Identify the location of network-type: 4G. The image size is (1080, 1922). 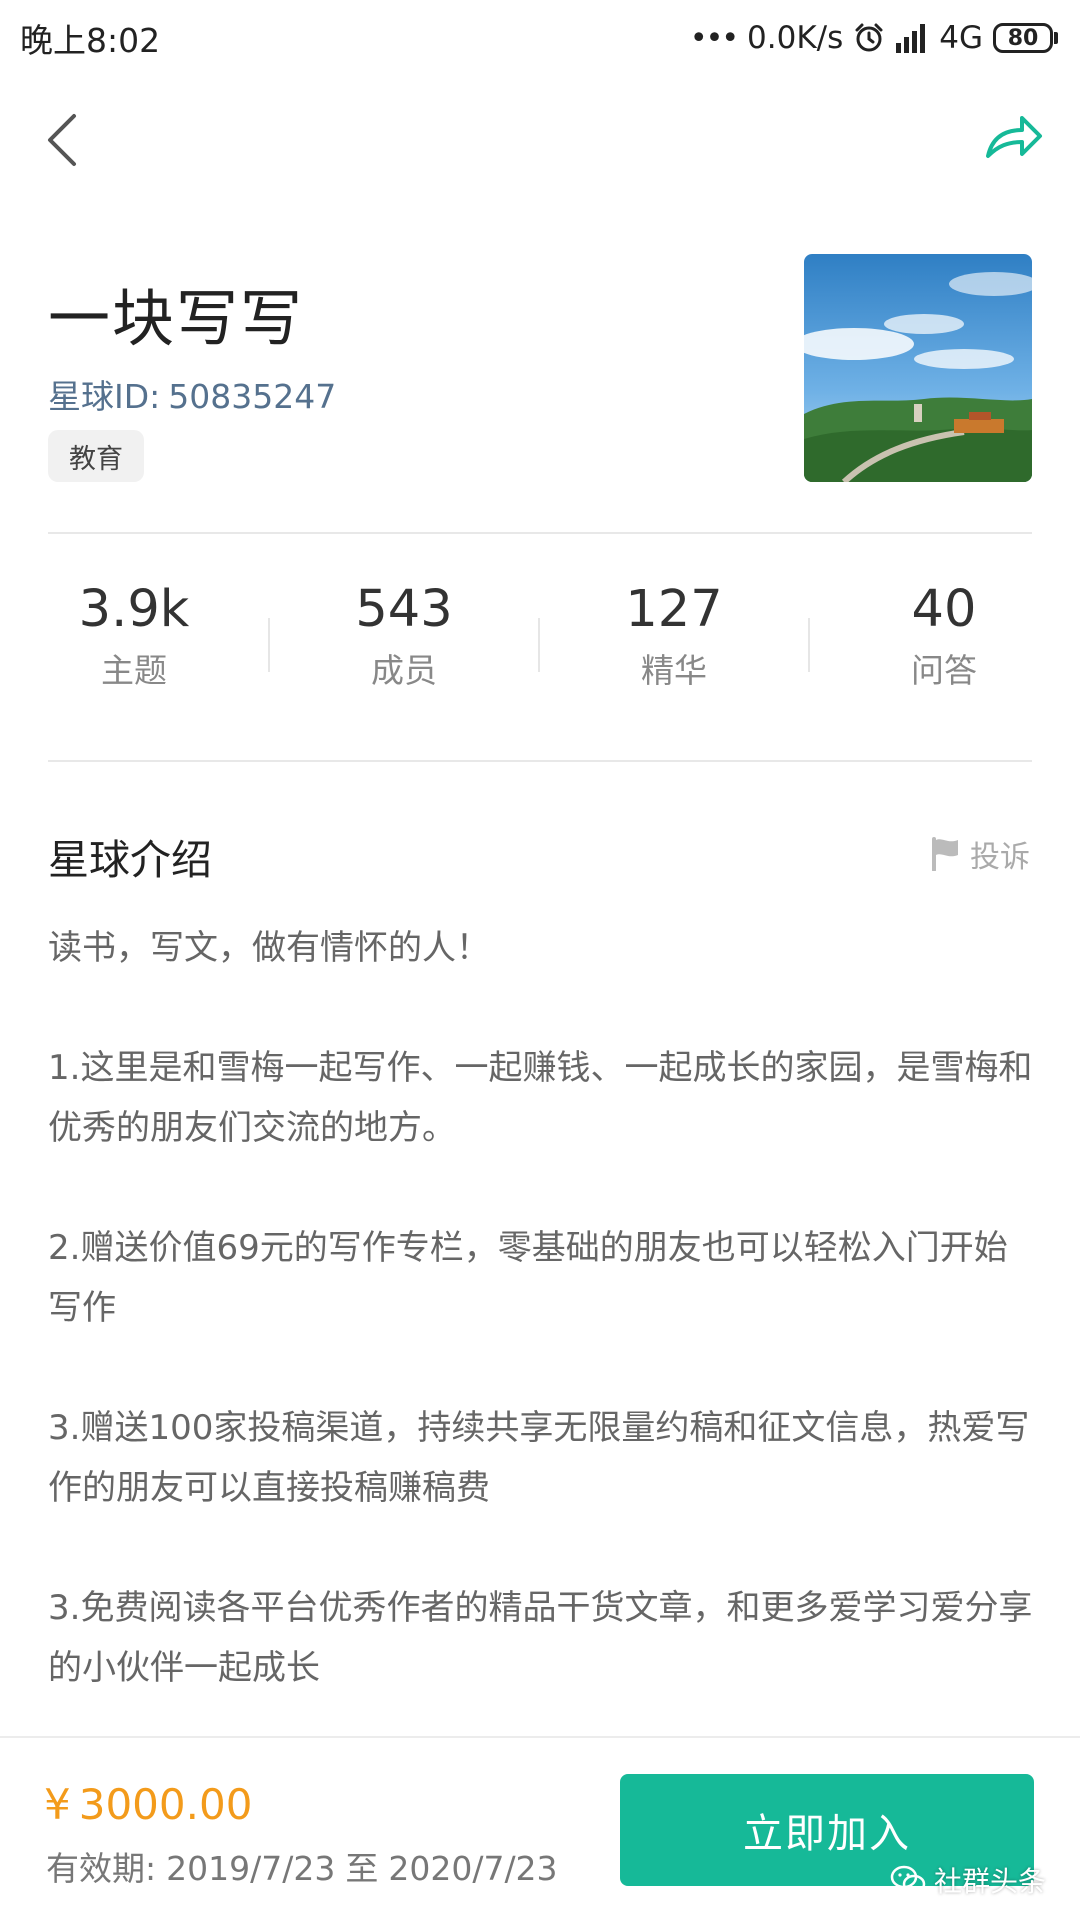
(961, 38).